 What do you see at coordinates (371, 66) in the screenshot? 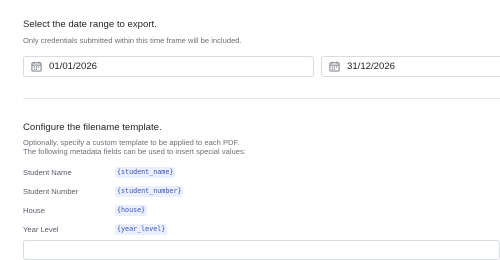
I see `end-date-value: 31/12/2026` at bounding box center [371, 66].